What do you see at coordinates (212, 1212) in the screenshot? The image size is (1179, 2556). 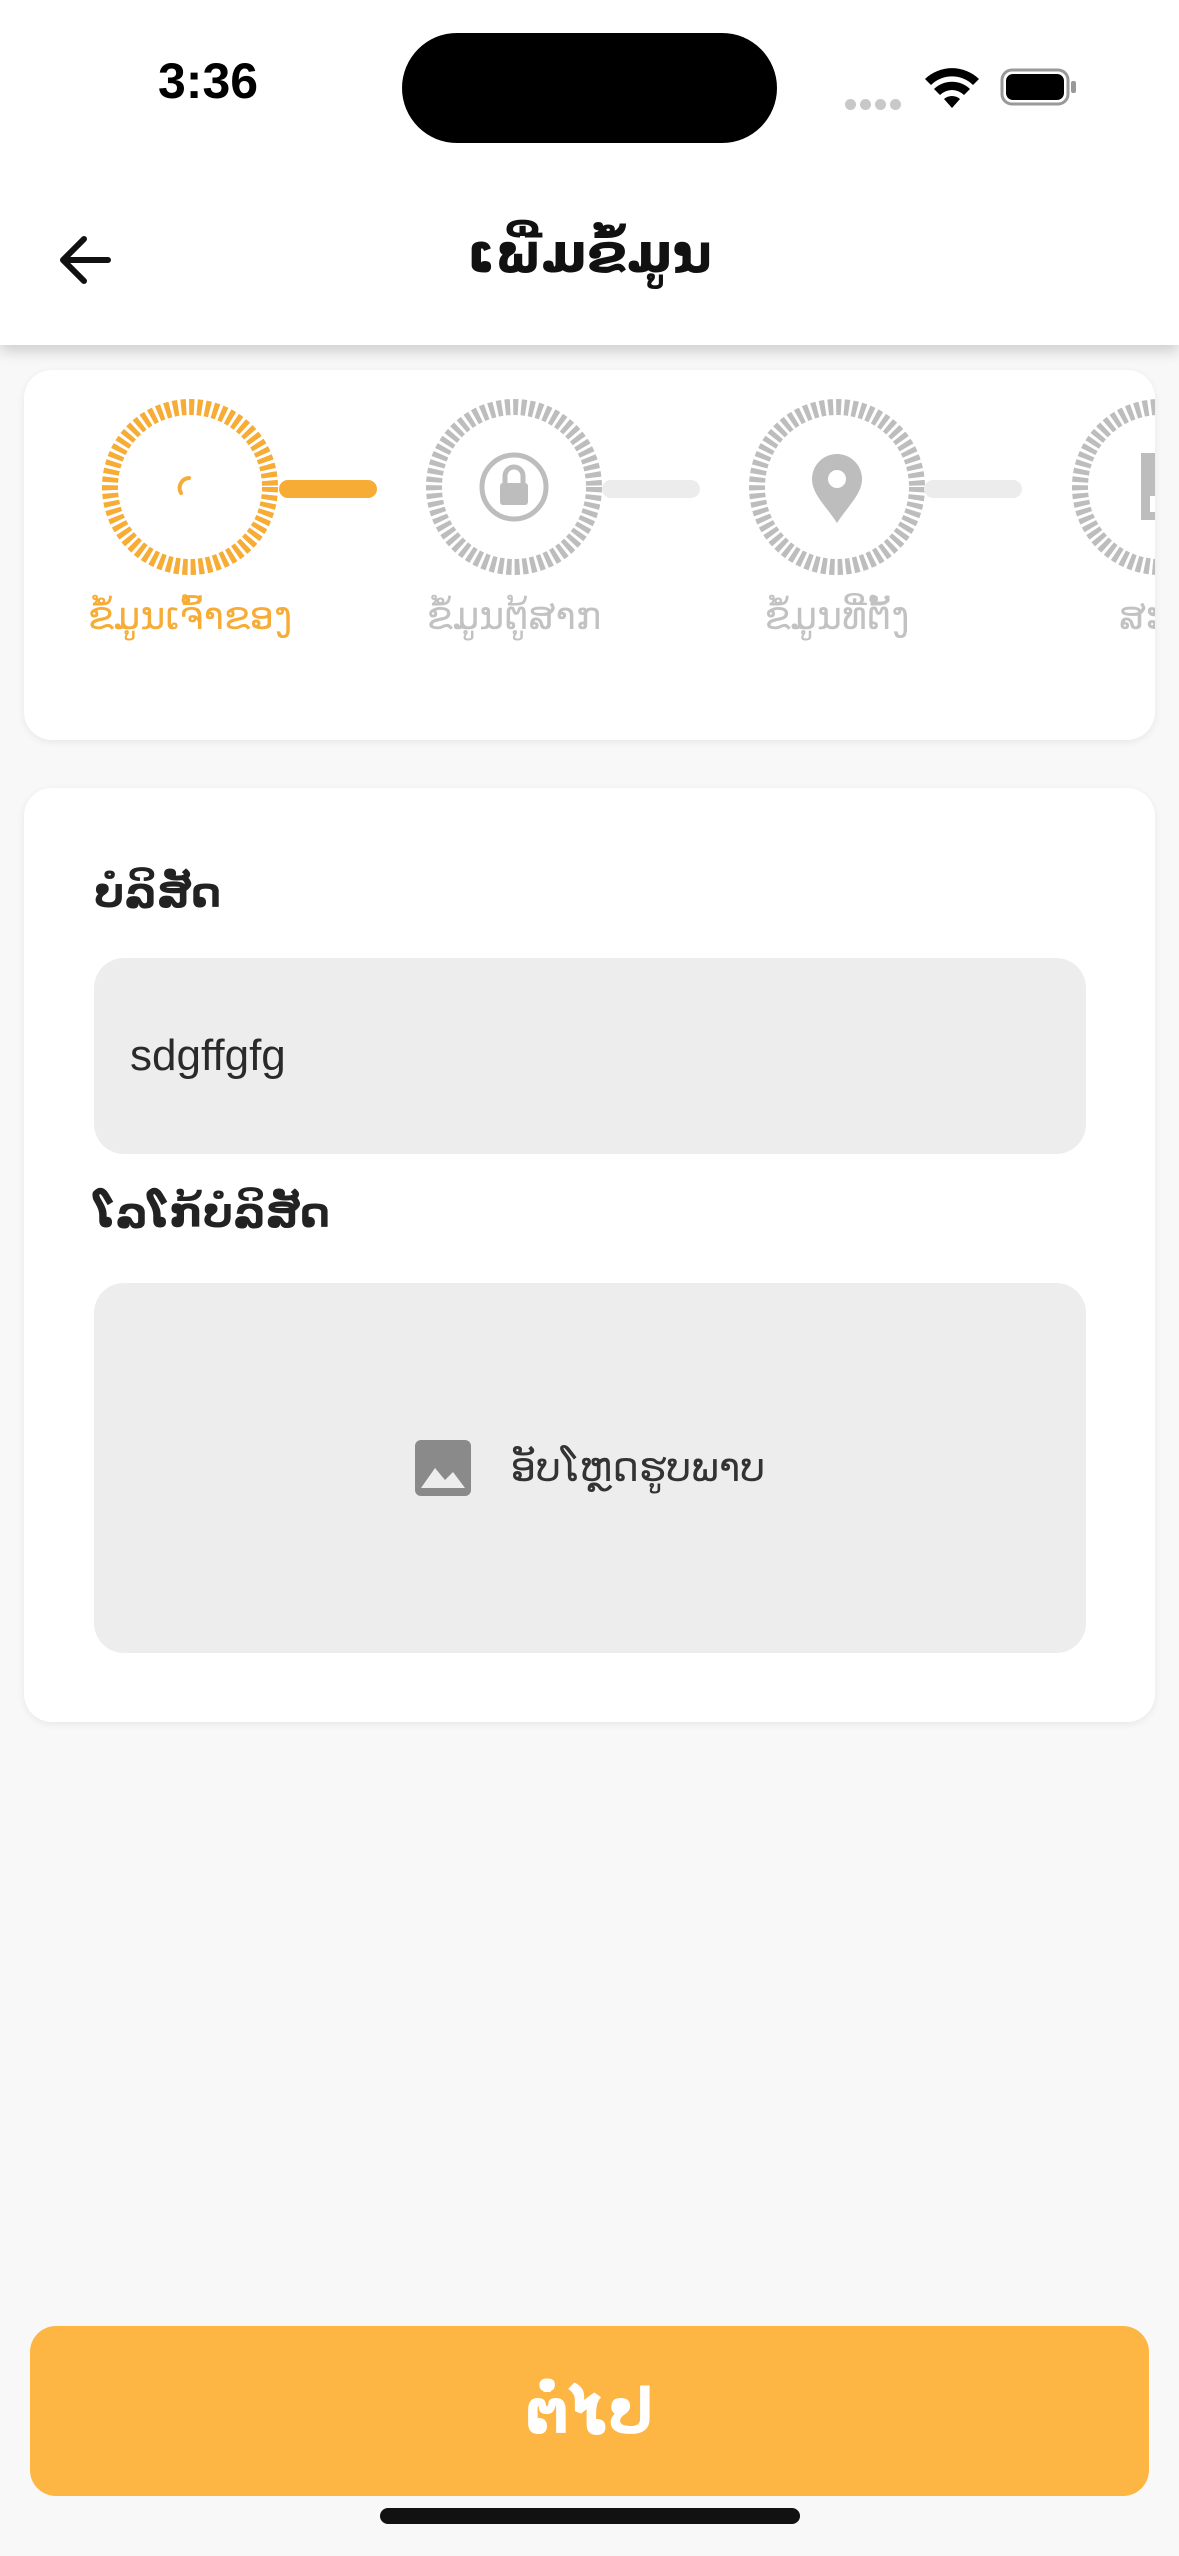 I see `logo-label: ໂລໂກ້ບໍລິສັດ` at bounding box center [212, 1212].